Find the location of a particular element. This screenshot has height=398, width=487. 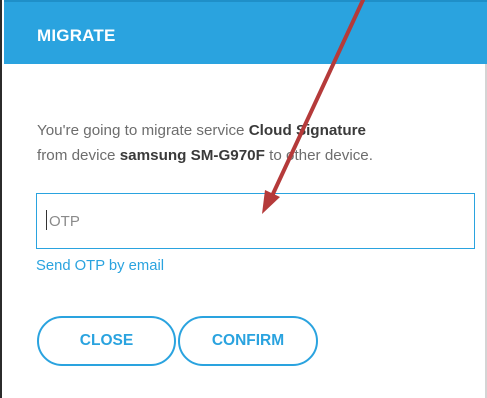

message-middle: from device is located at coordinates (78, 155).